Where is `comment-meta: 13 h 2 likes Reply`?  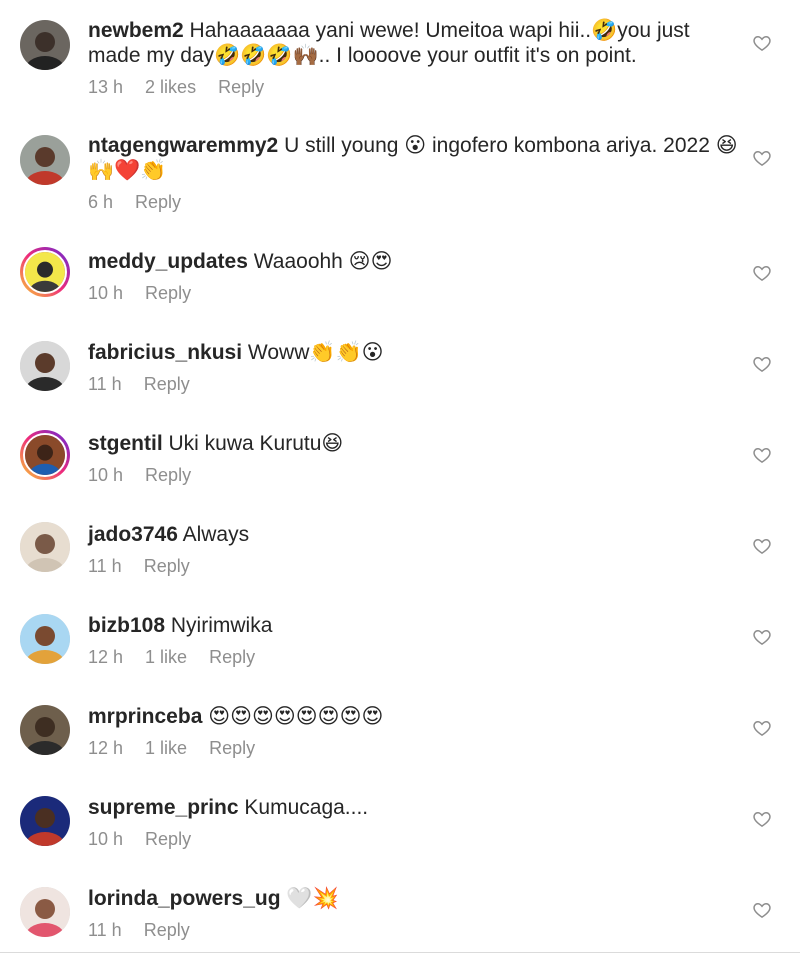
comment-meta: 13 h 2 likes Reply is located at coordinates (187, 87).